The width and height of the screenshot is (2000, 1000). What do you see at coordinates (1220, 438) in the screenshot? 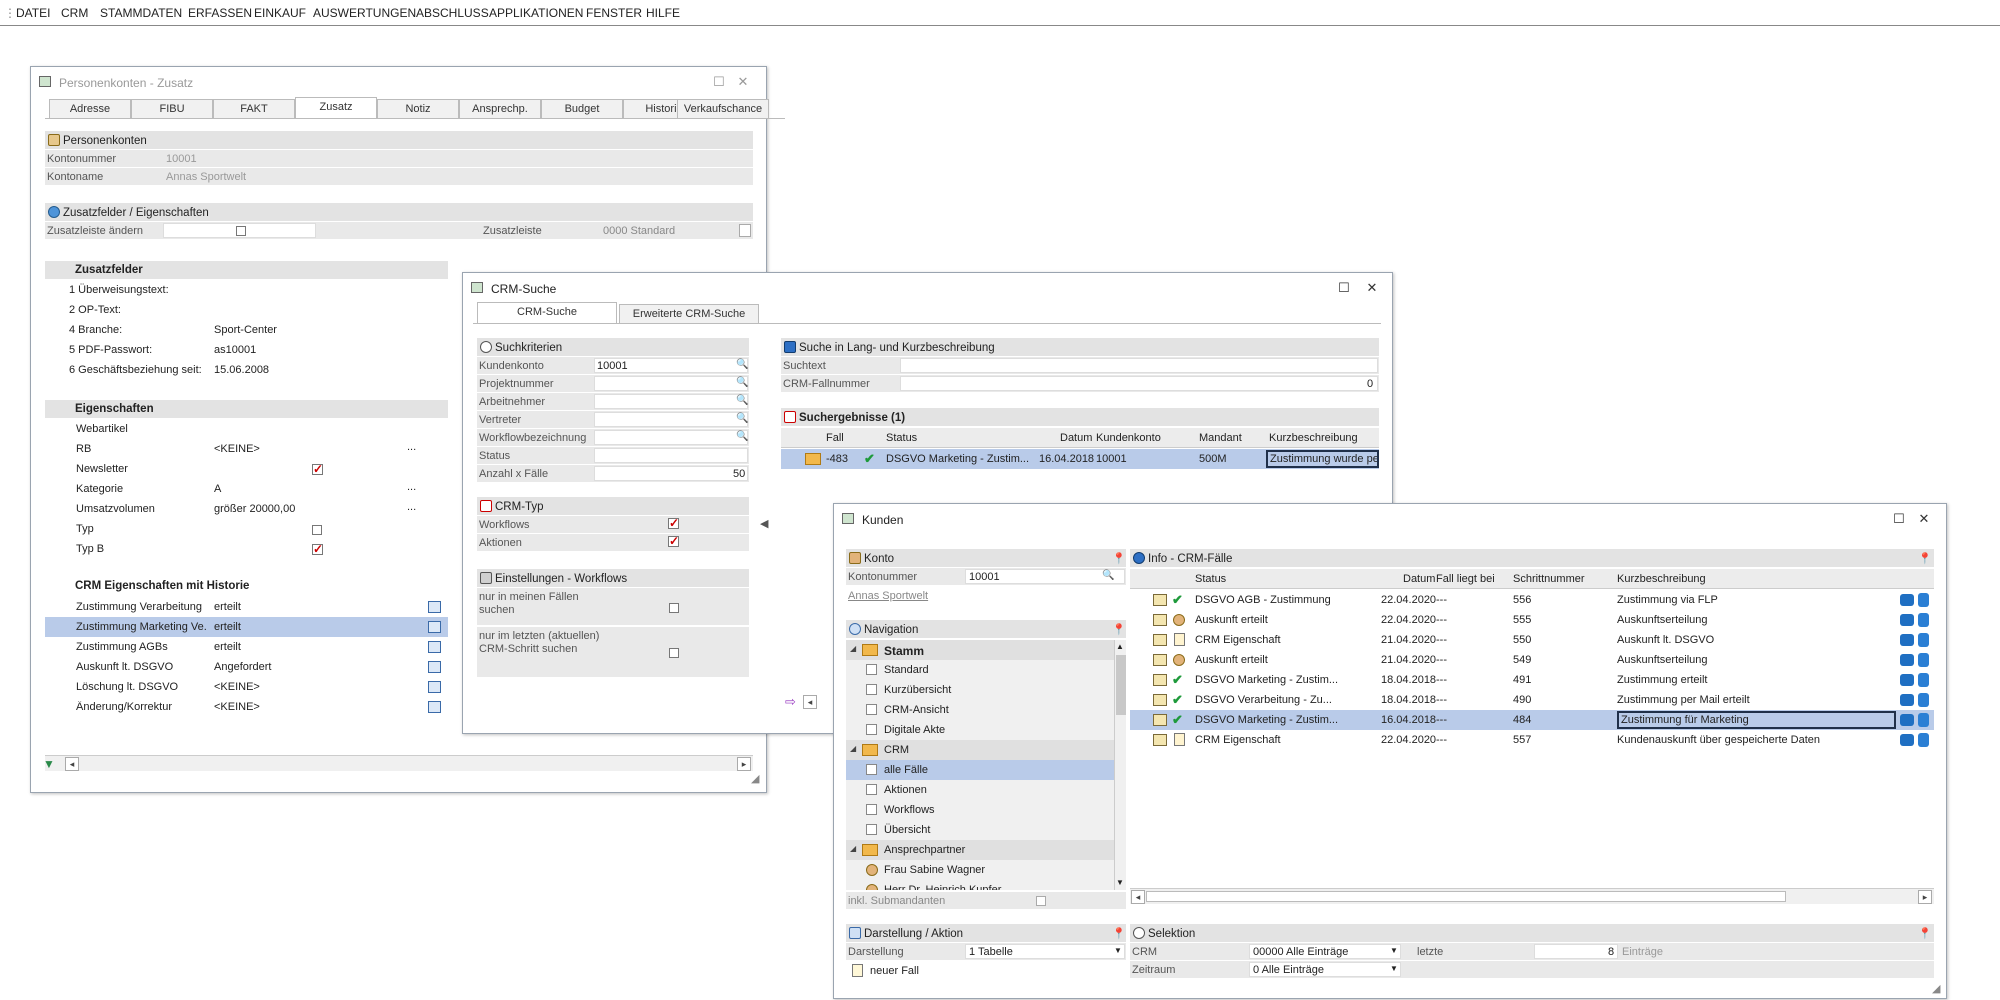
I see `col-mandant: Mandant` at bounding box center [1220, 438].